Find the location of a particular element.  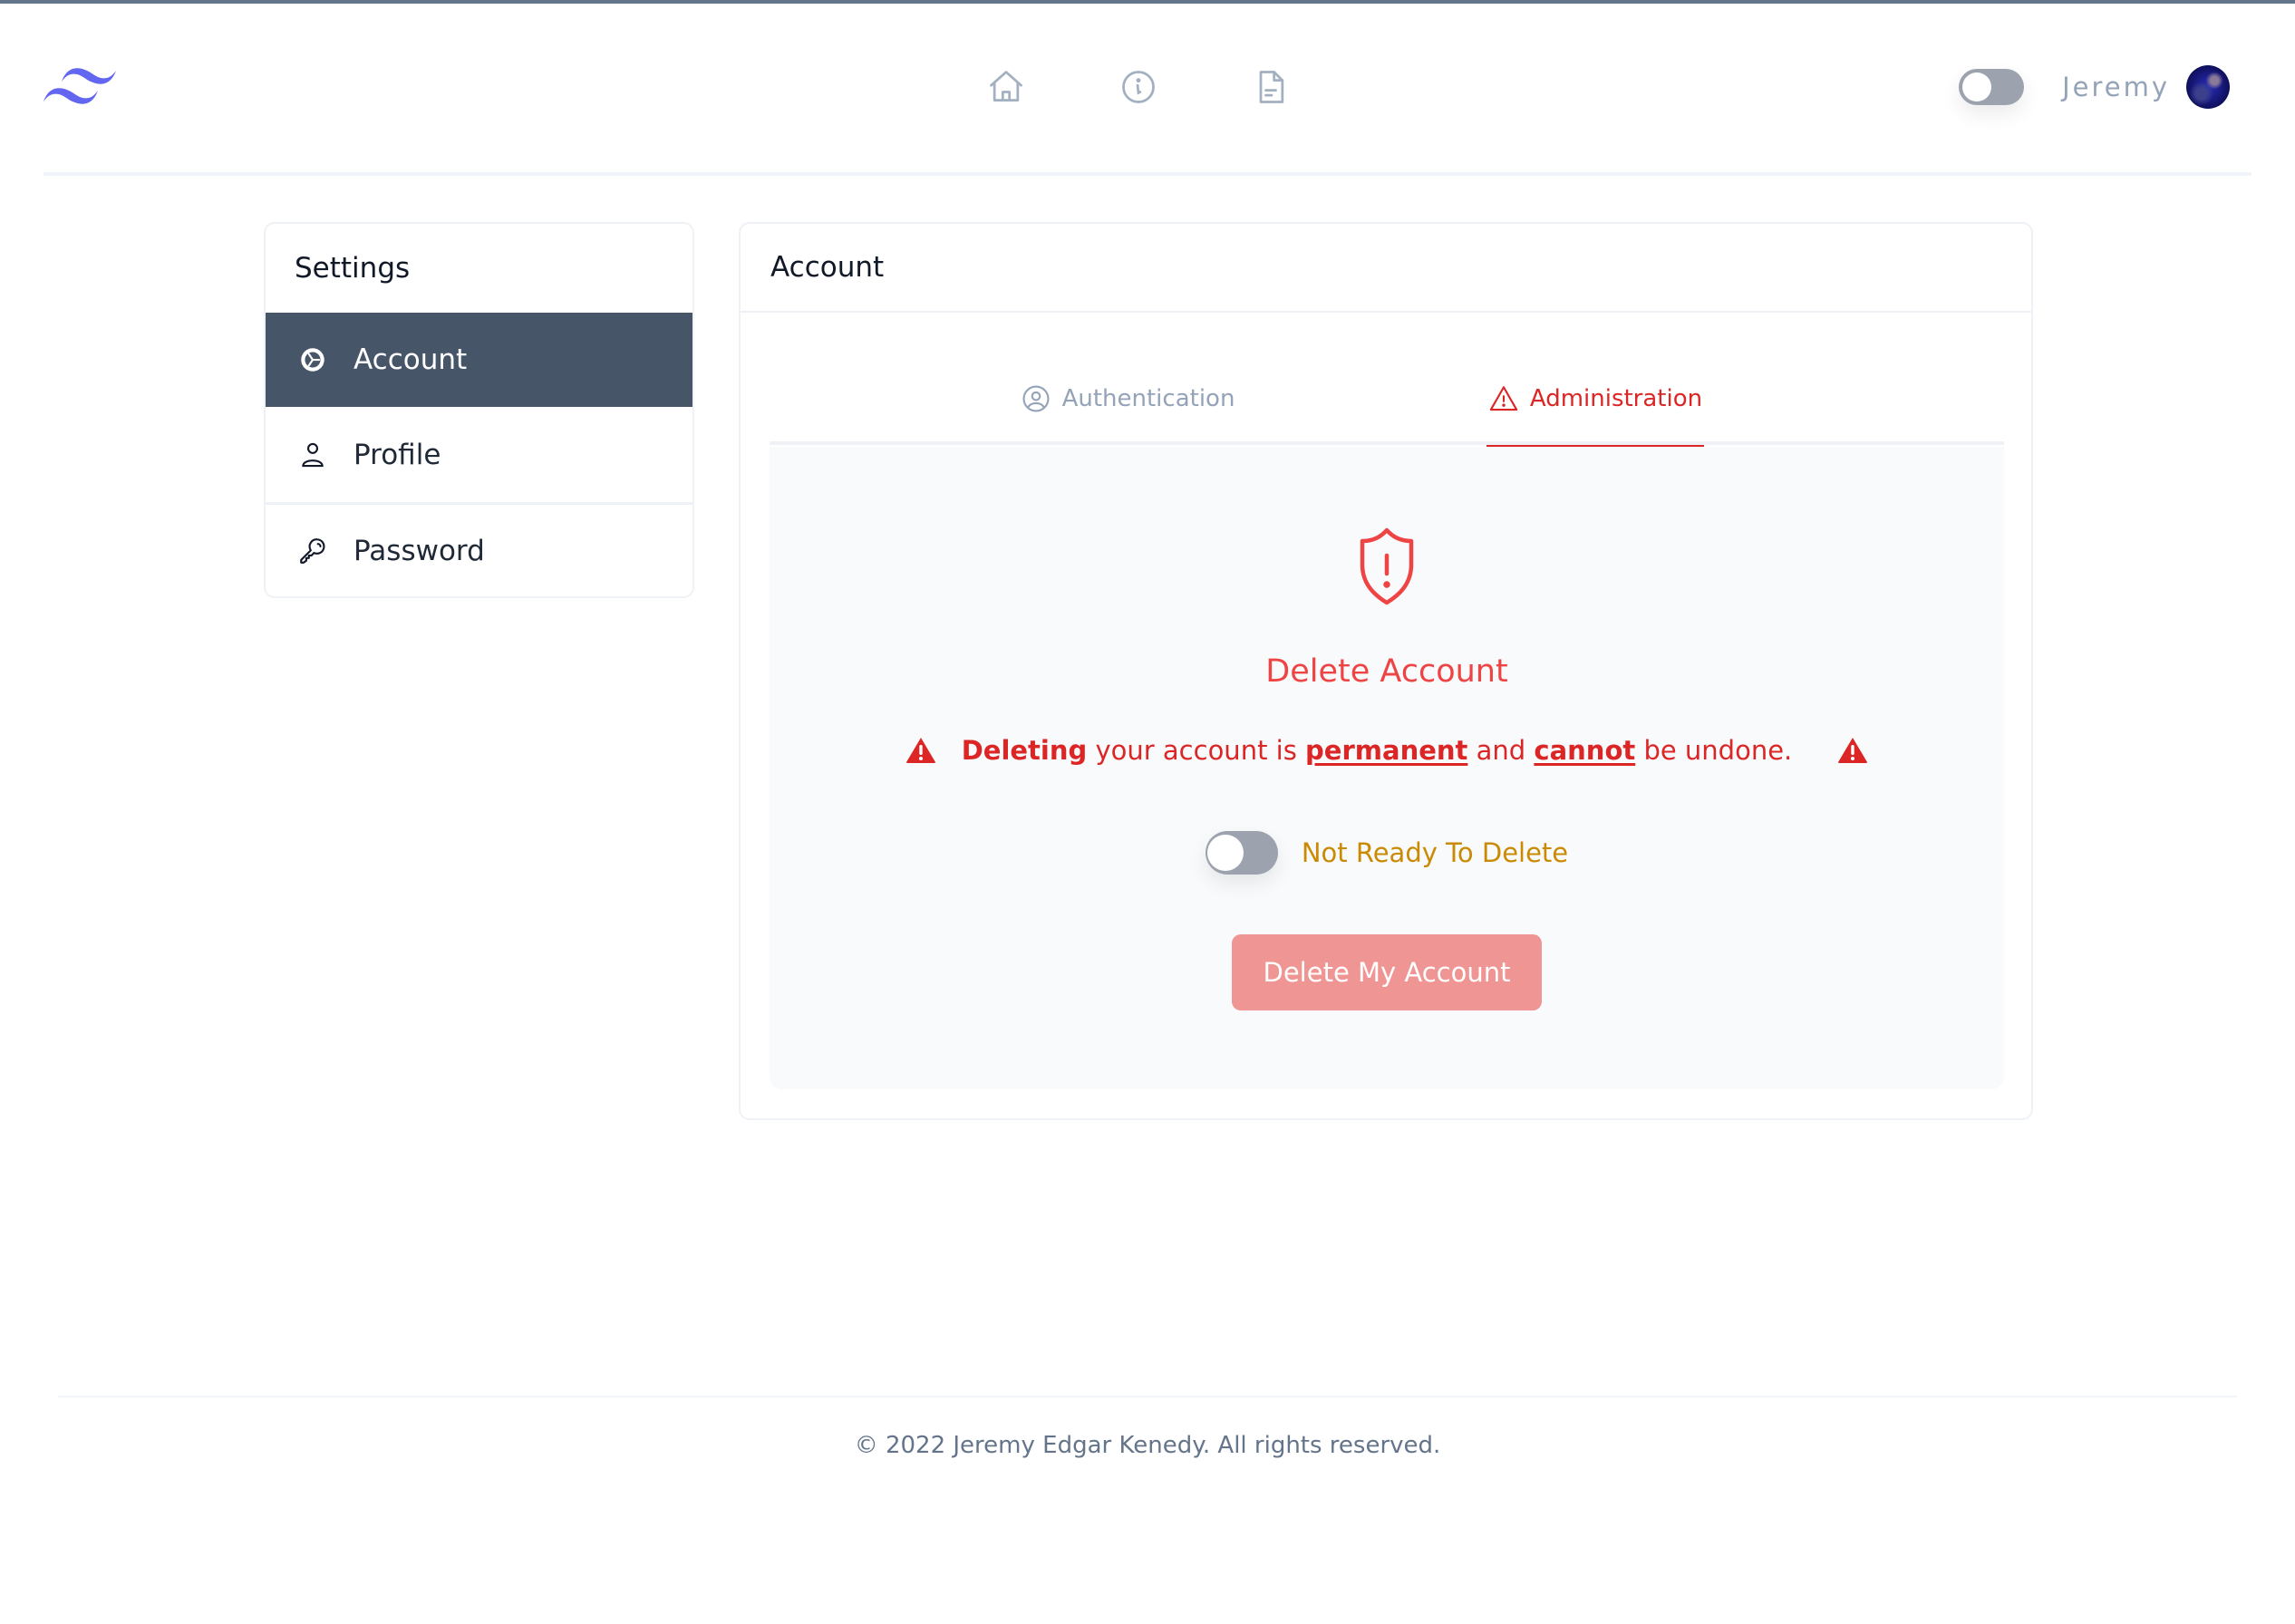

username: Jeremy is located at coordinates (2116, 87).